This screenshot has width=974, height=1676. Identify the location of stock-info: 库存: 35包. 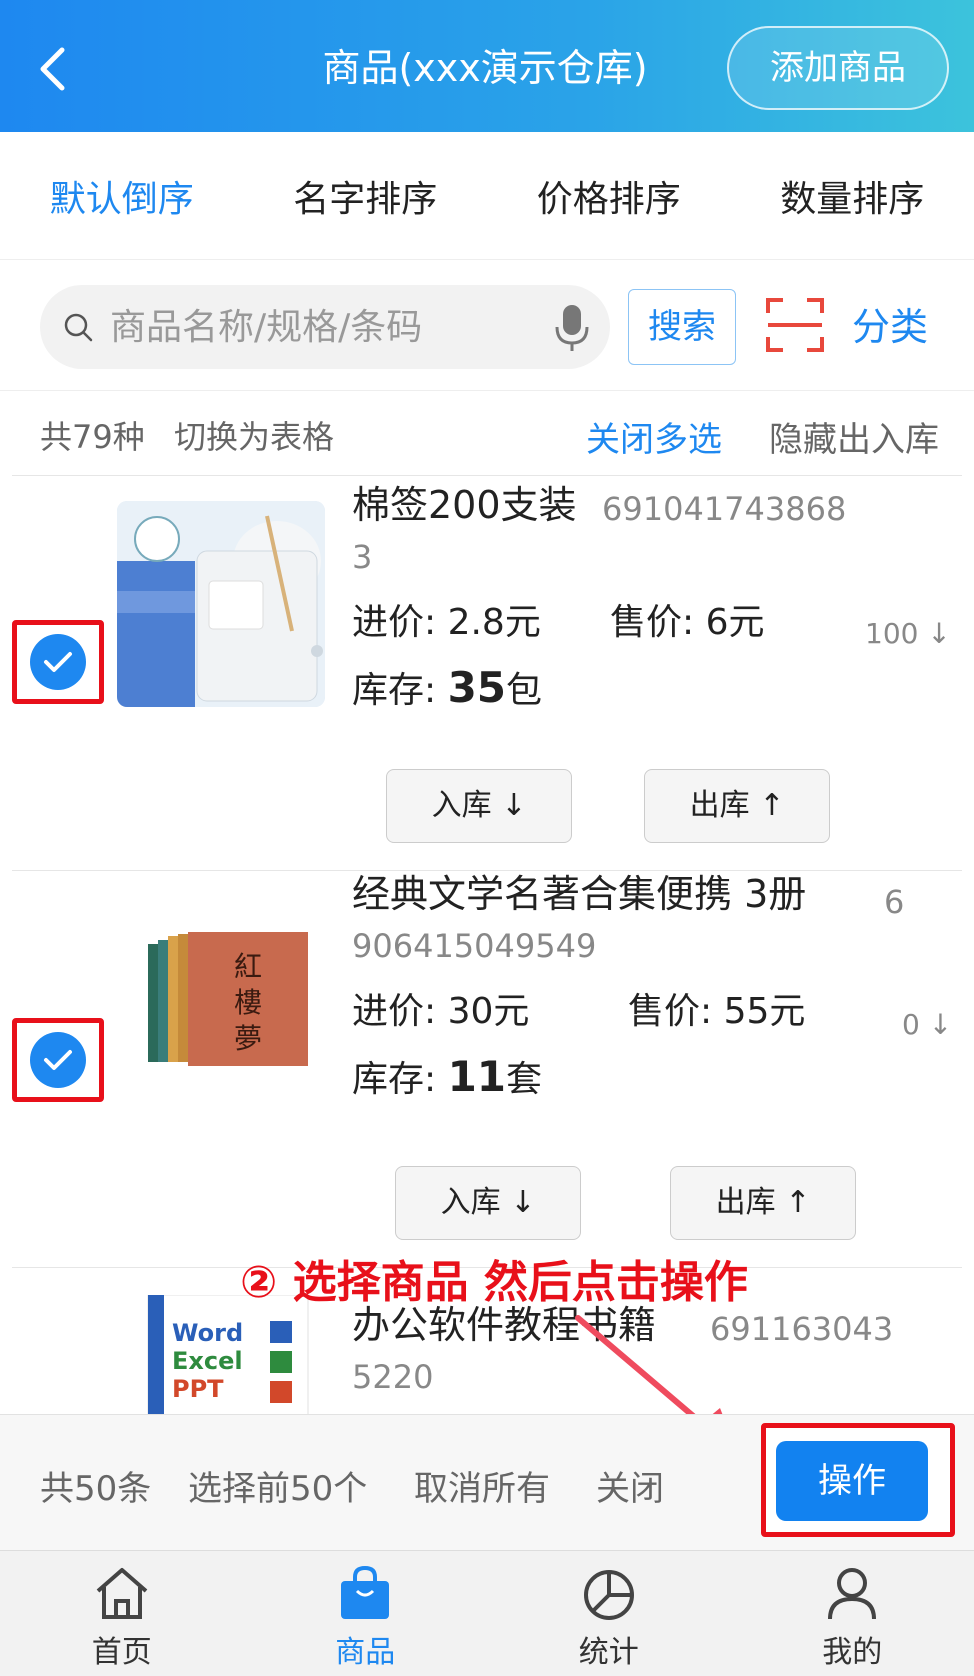
(447, 687).